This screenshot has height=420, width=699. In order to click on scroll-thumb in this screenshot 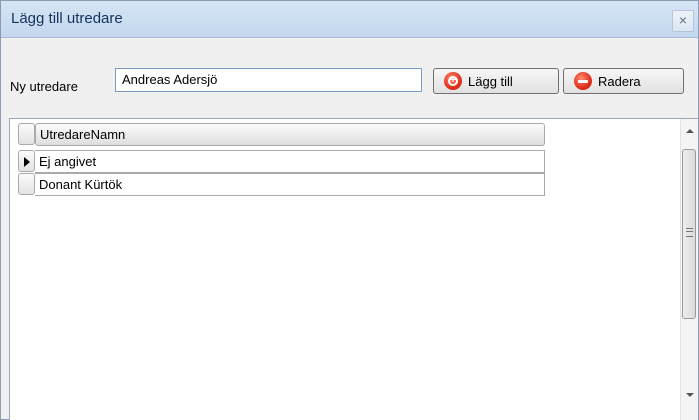, I will do `click(689, 234)`.